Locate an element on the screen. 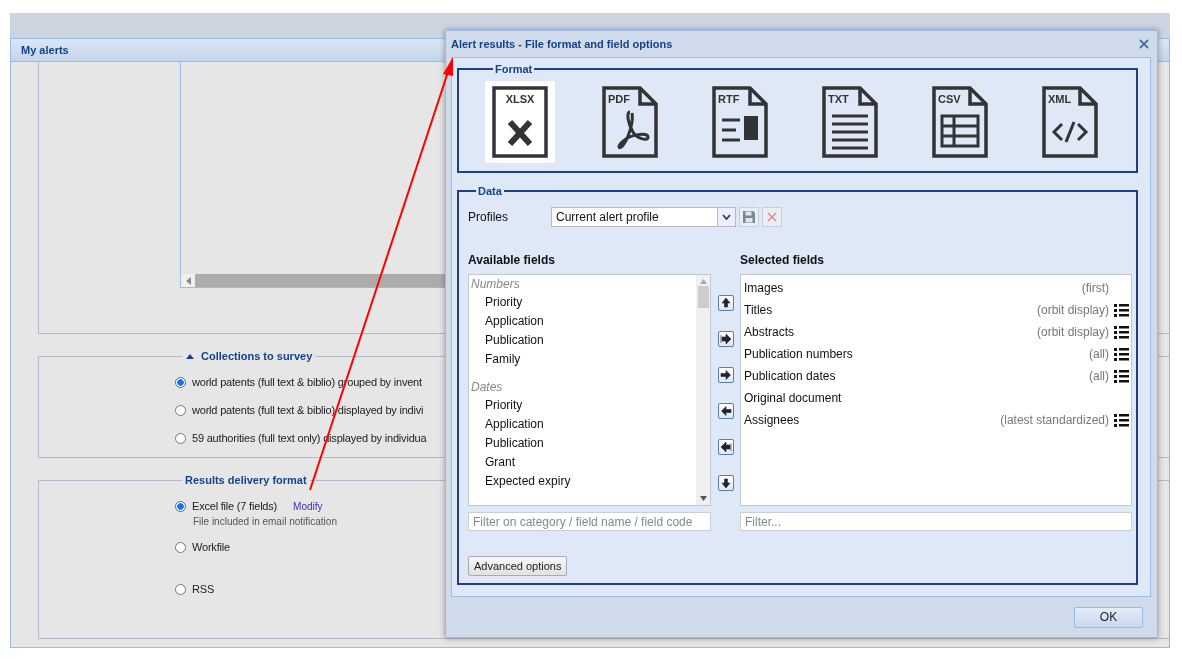  selected-field-row: Titles (orbit display) is located at coordinates (936, 310).